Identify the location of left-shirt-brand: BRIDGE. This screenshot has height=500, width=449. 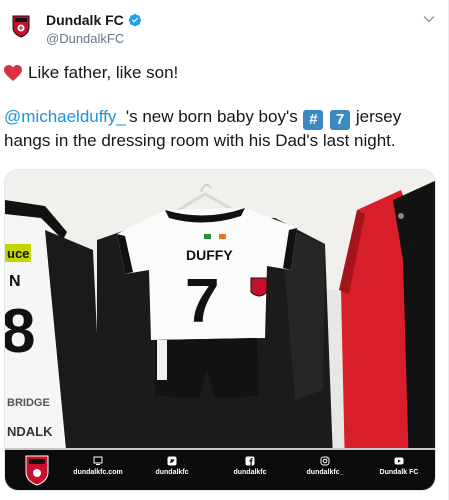
(28, 403).